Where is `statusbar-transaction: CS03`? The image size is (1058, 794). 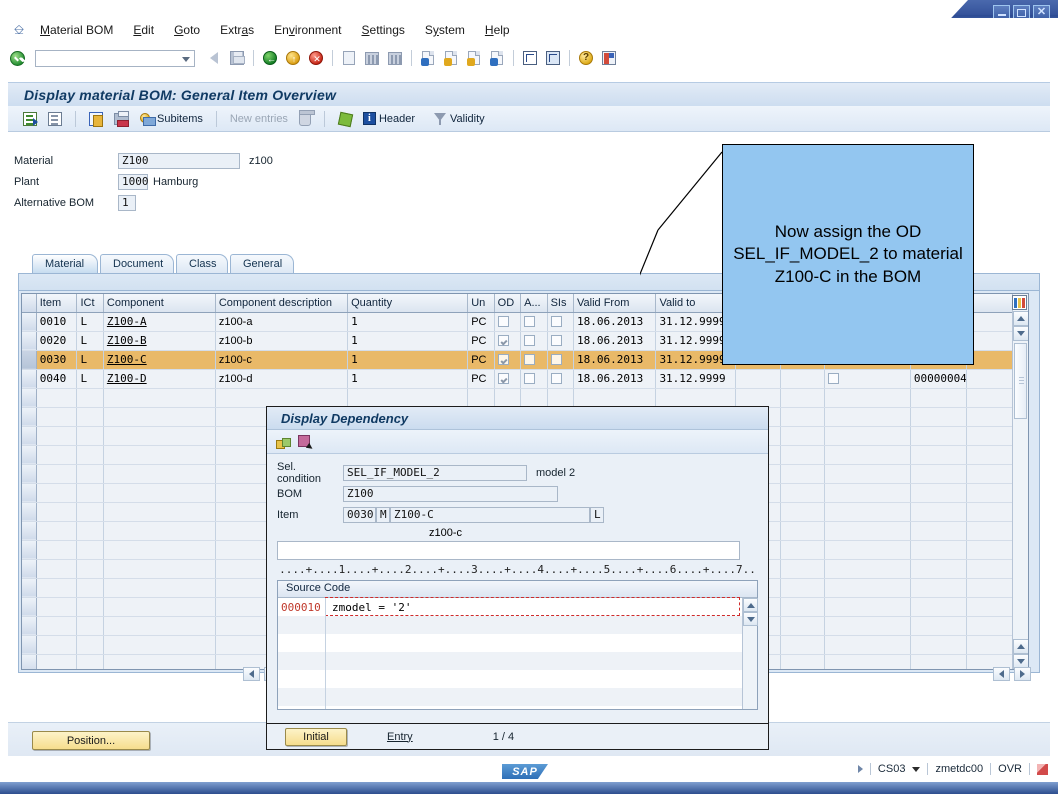 statusbar-transaction: CS03 is located at coordinates (892, 769).